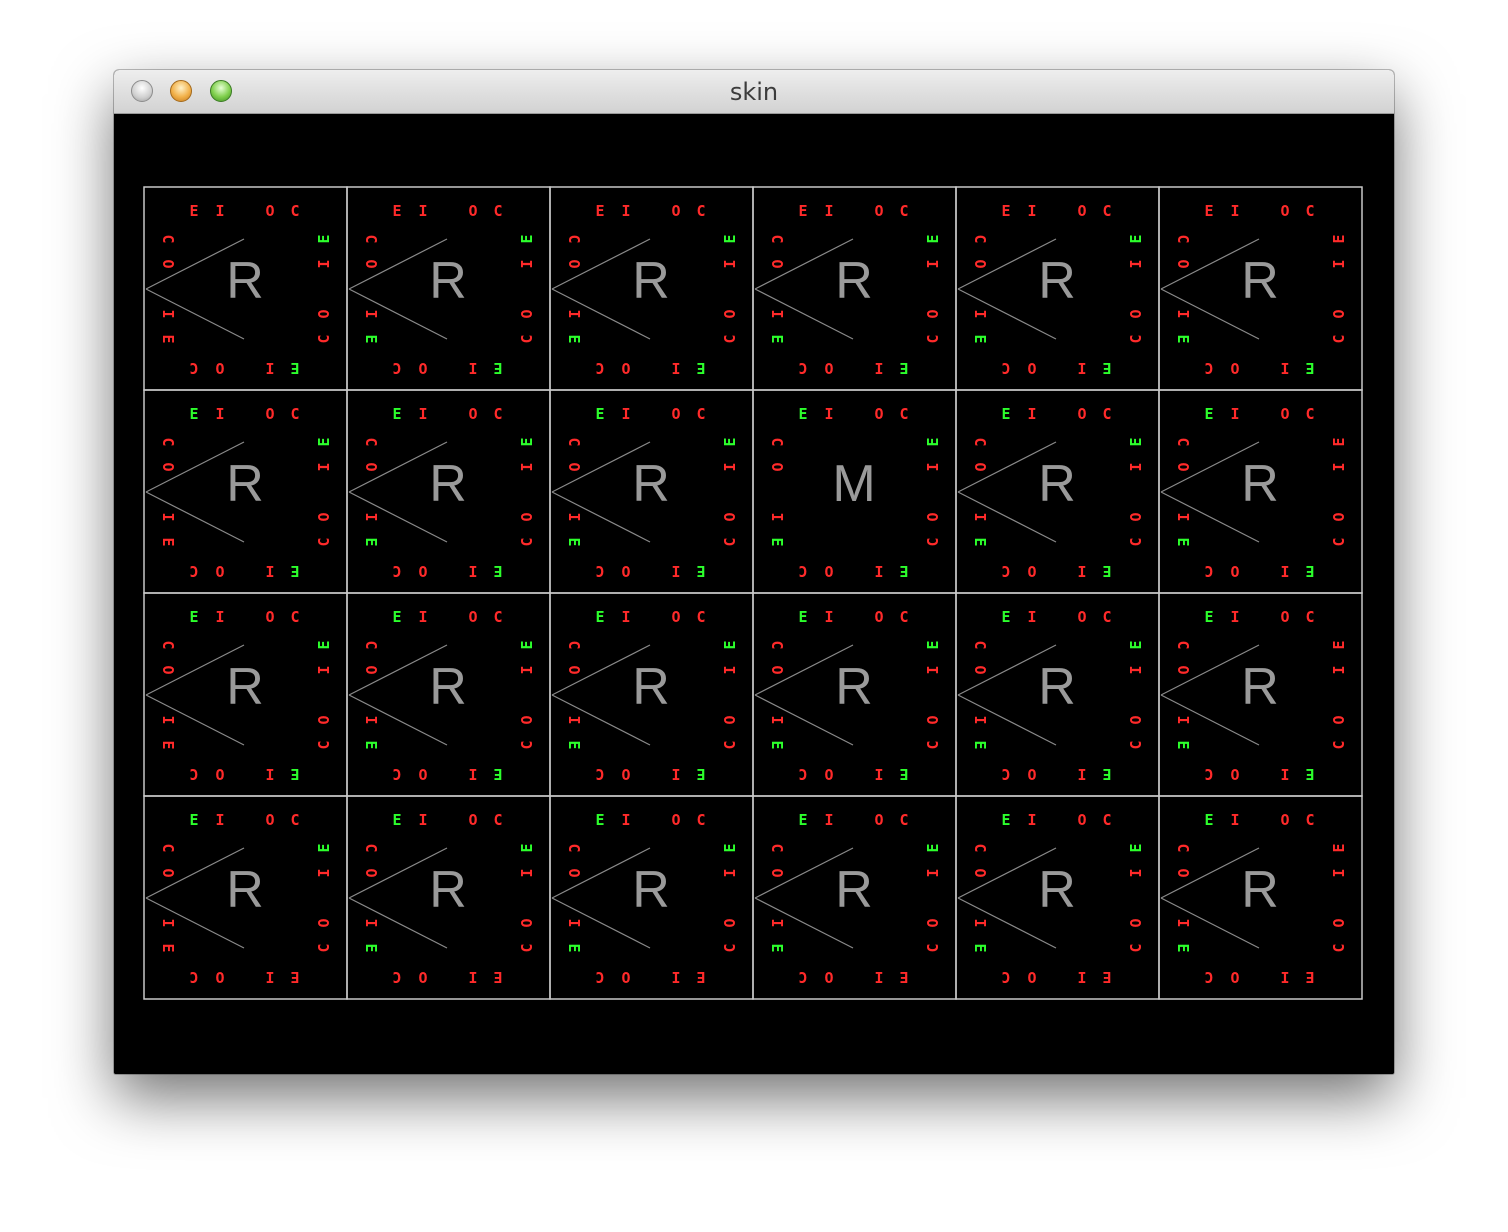 The image size is (1508, 1232). Describe the element at coordinates (754, 92) in the screenshot. I see `title-bar: skin` at that location.